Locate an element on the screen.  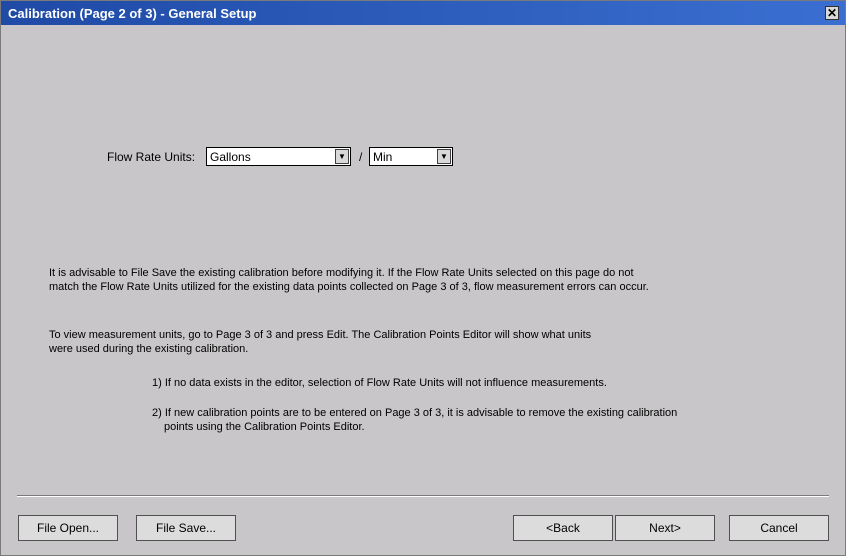
flow-rate-units-label: Flow Rate Units: is located at coordinates (151, 157).